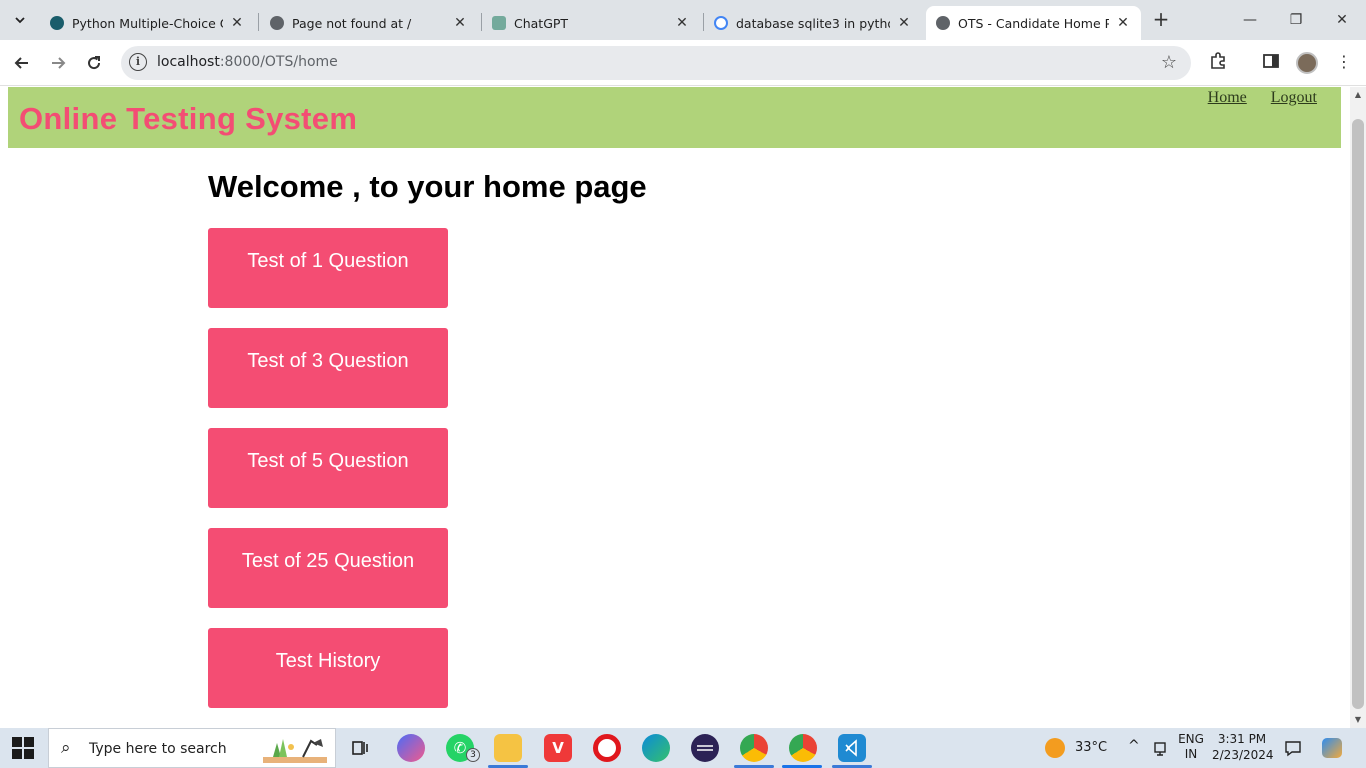 The image size is (1366, 768). Describe the element at coordinates (1091, 747) in the screenshot. I see `weather-temperature: 33°C` at that location.